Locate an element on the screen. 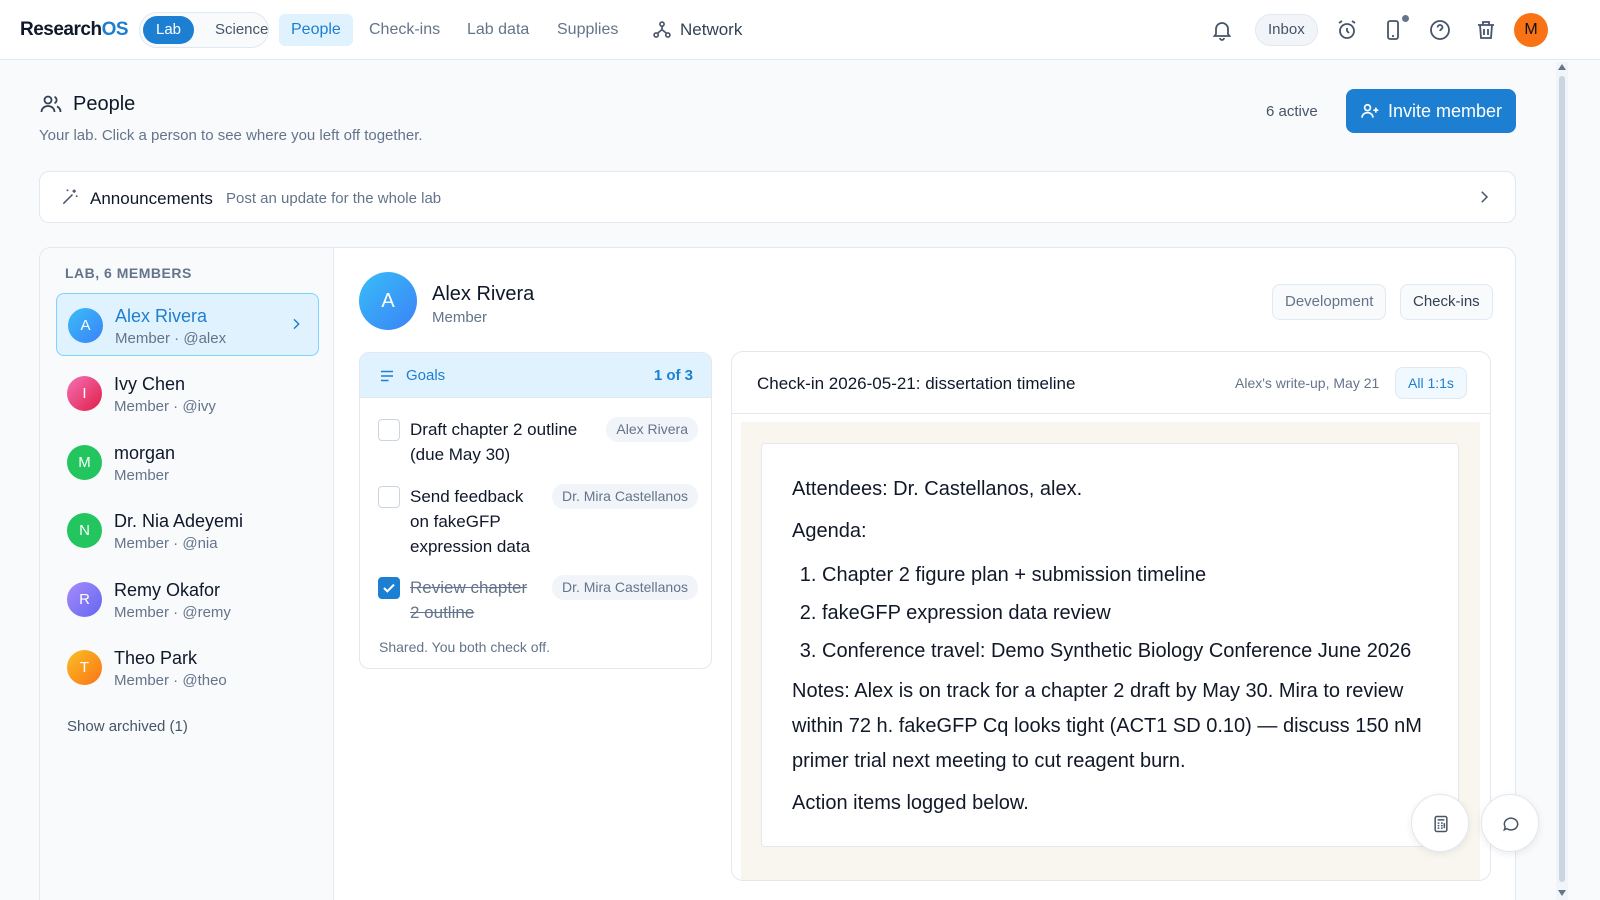 The image size is (1600, 900). member-item-theo: T Theo Park Member · @theo is located at coordinates (187, 667).